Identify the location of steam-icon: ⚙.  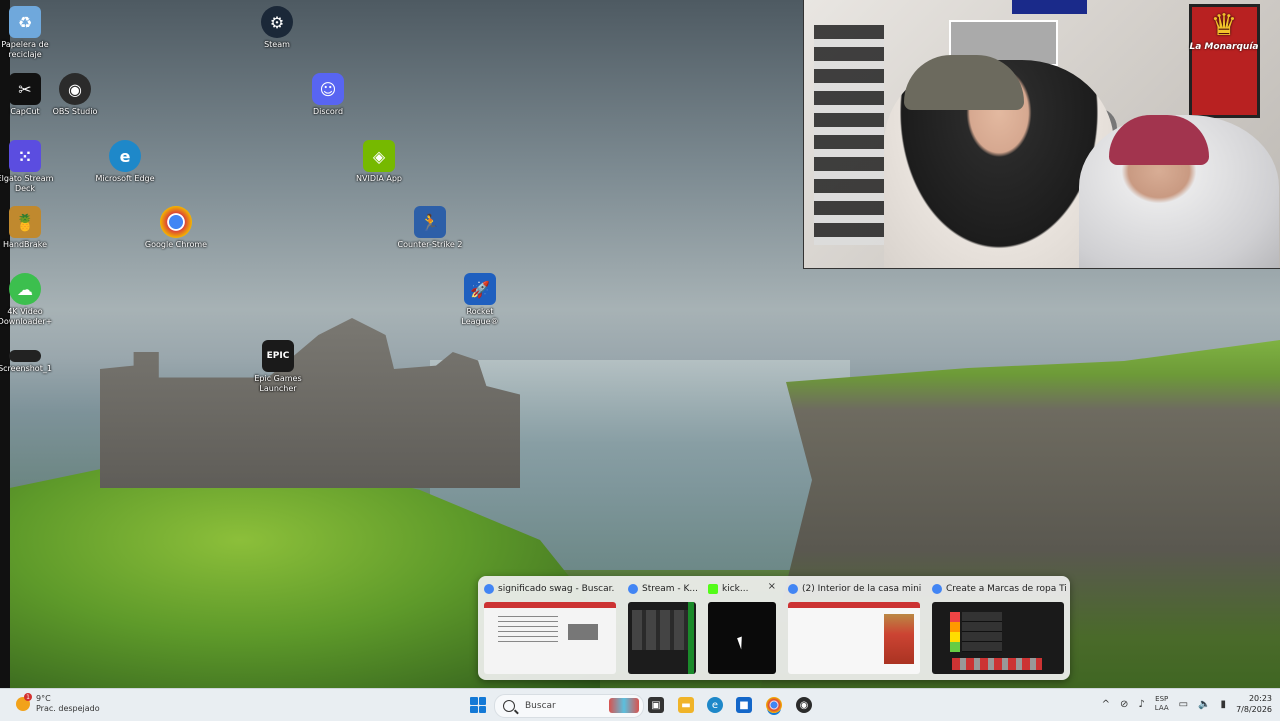
(277, 22).